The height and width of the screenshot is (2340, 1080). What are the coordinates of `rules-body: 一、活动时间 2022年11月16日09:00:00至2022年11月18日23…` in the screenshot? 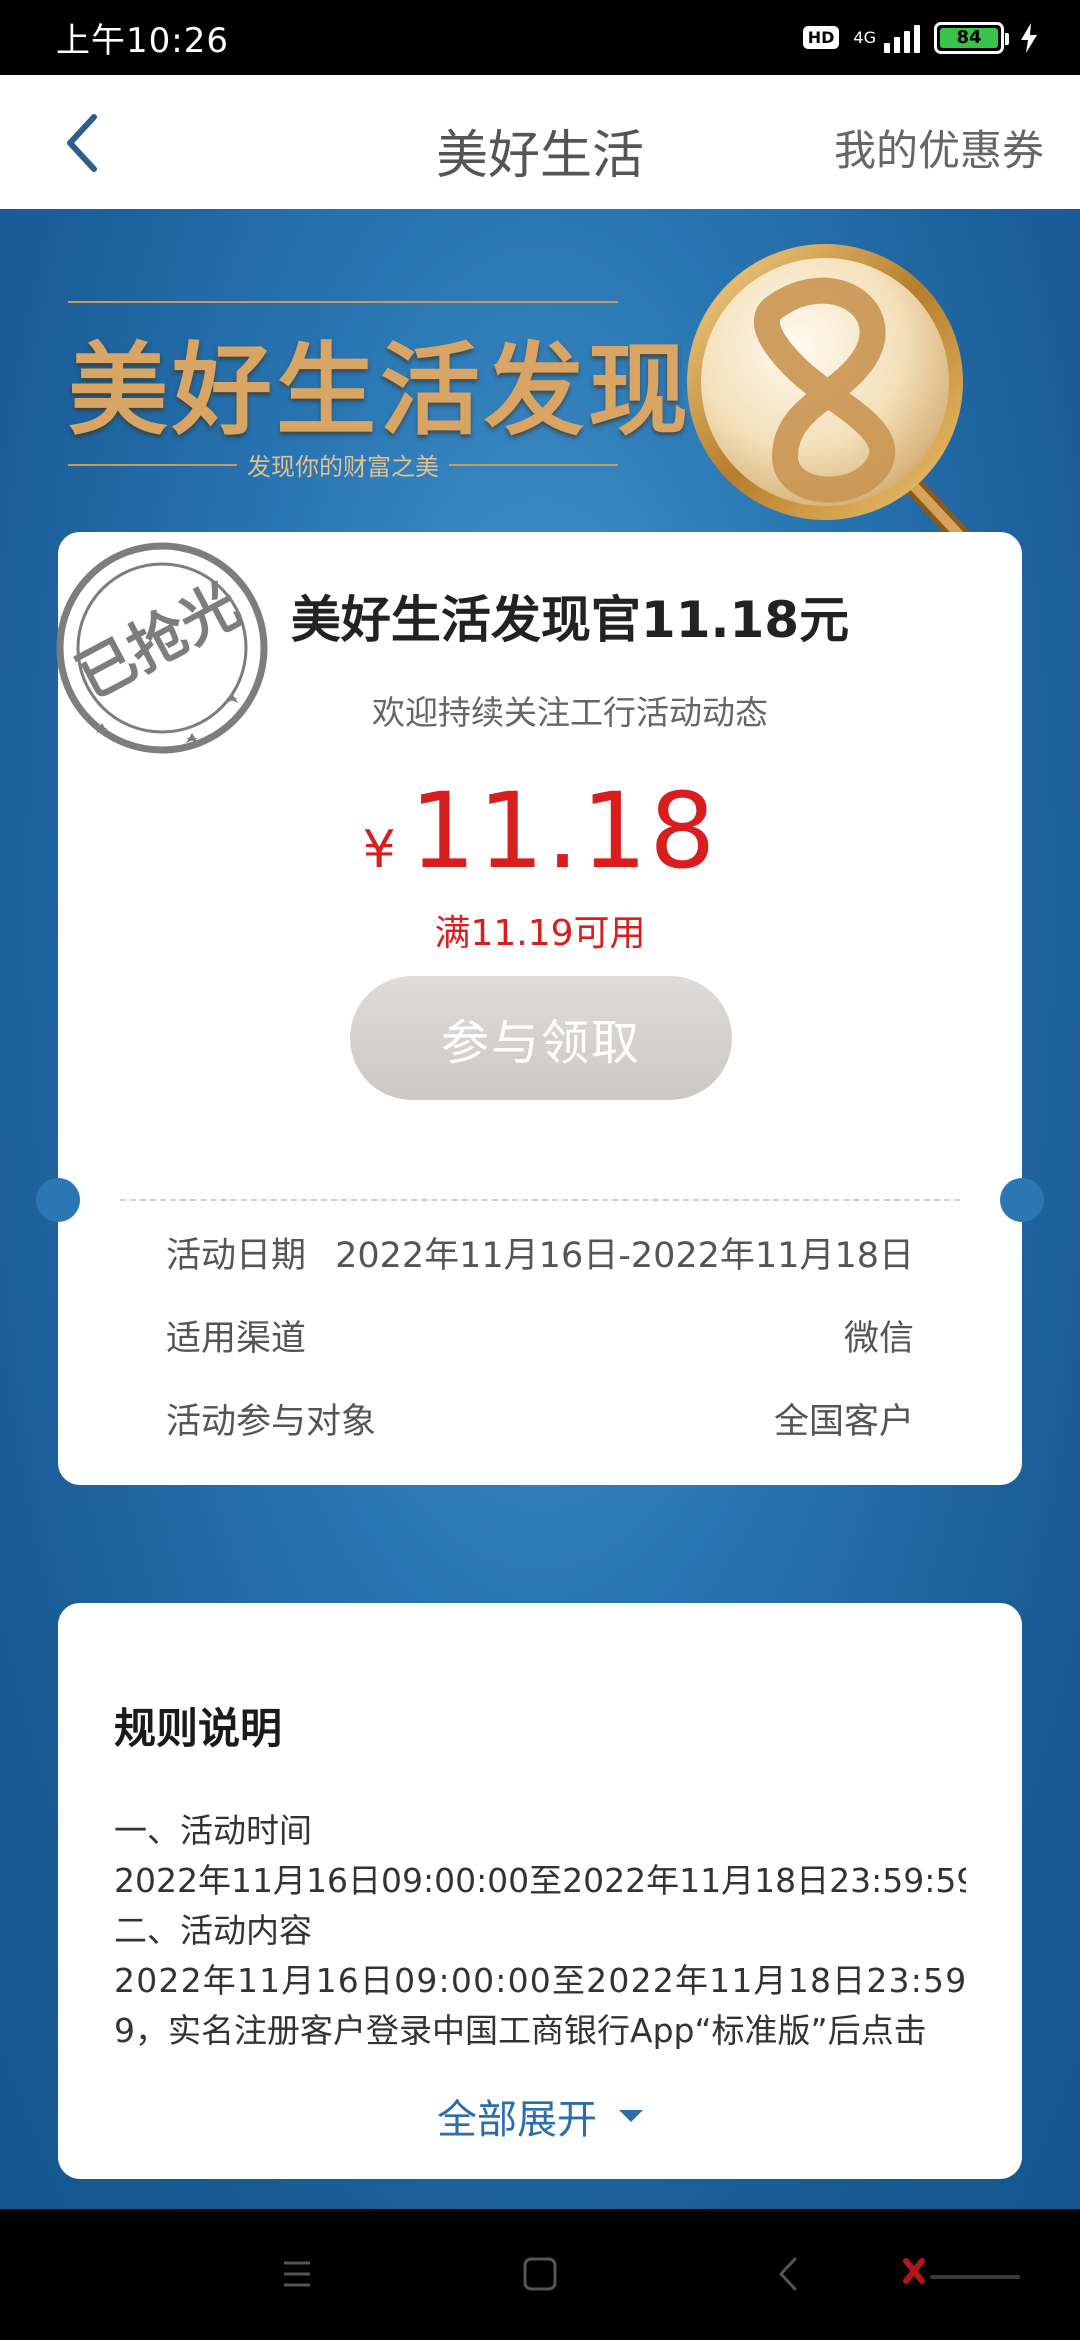 It's located at (540, 1931).